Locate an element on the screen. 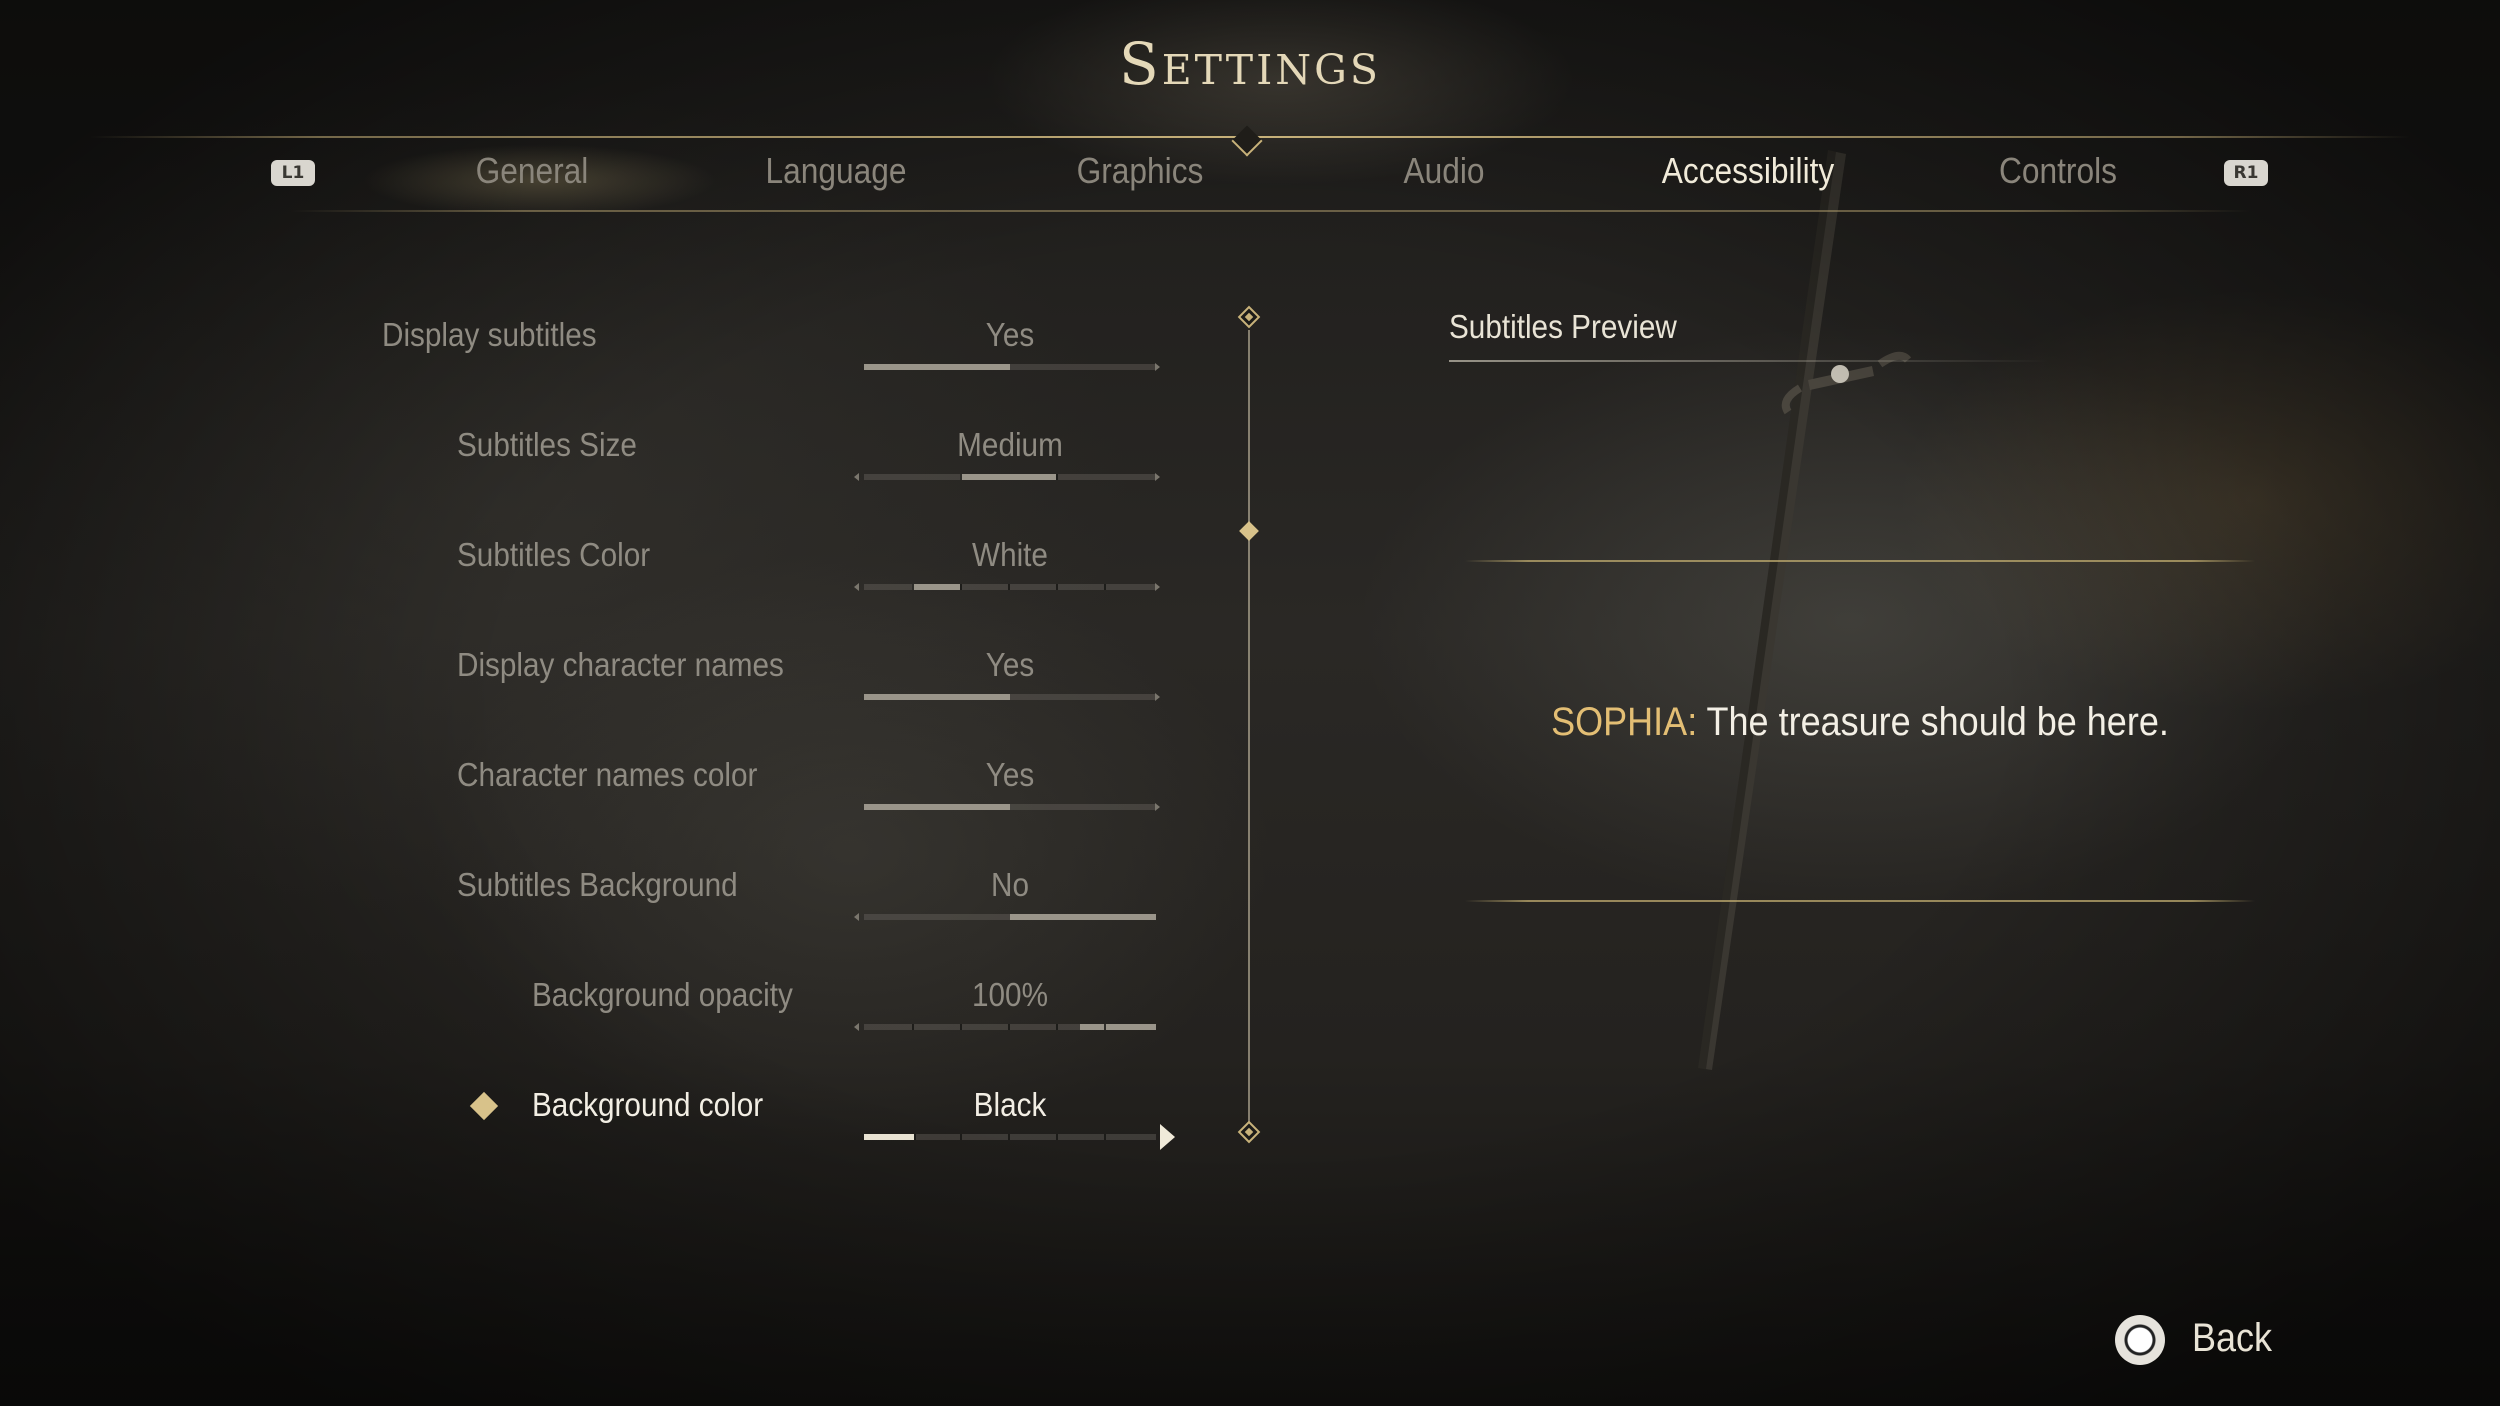 Image resolution: width=2500 pixels, height=1406 pixels. option-value: No is located at coordinates (1010, 884).